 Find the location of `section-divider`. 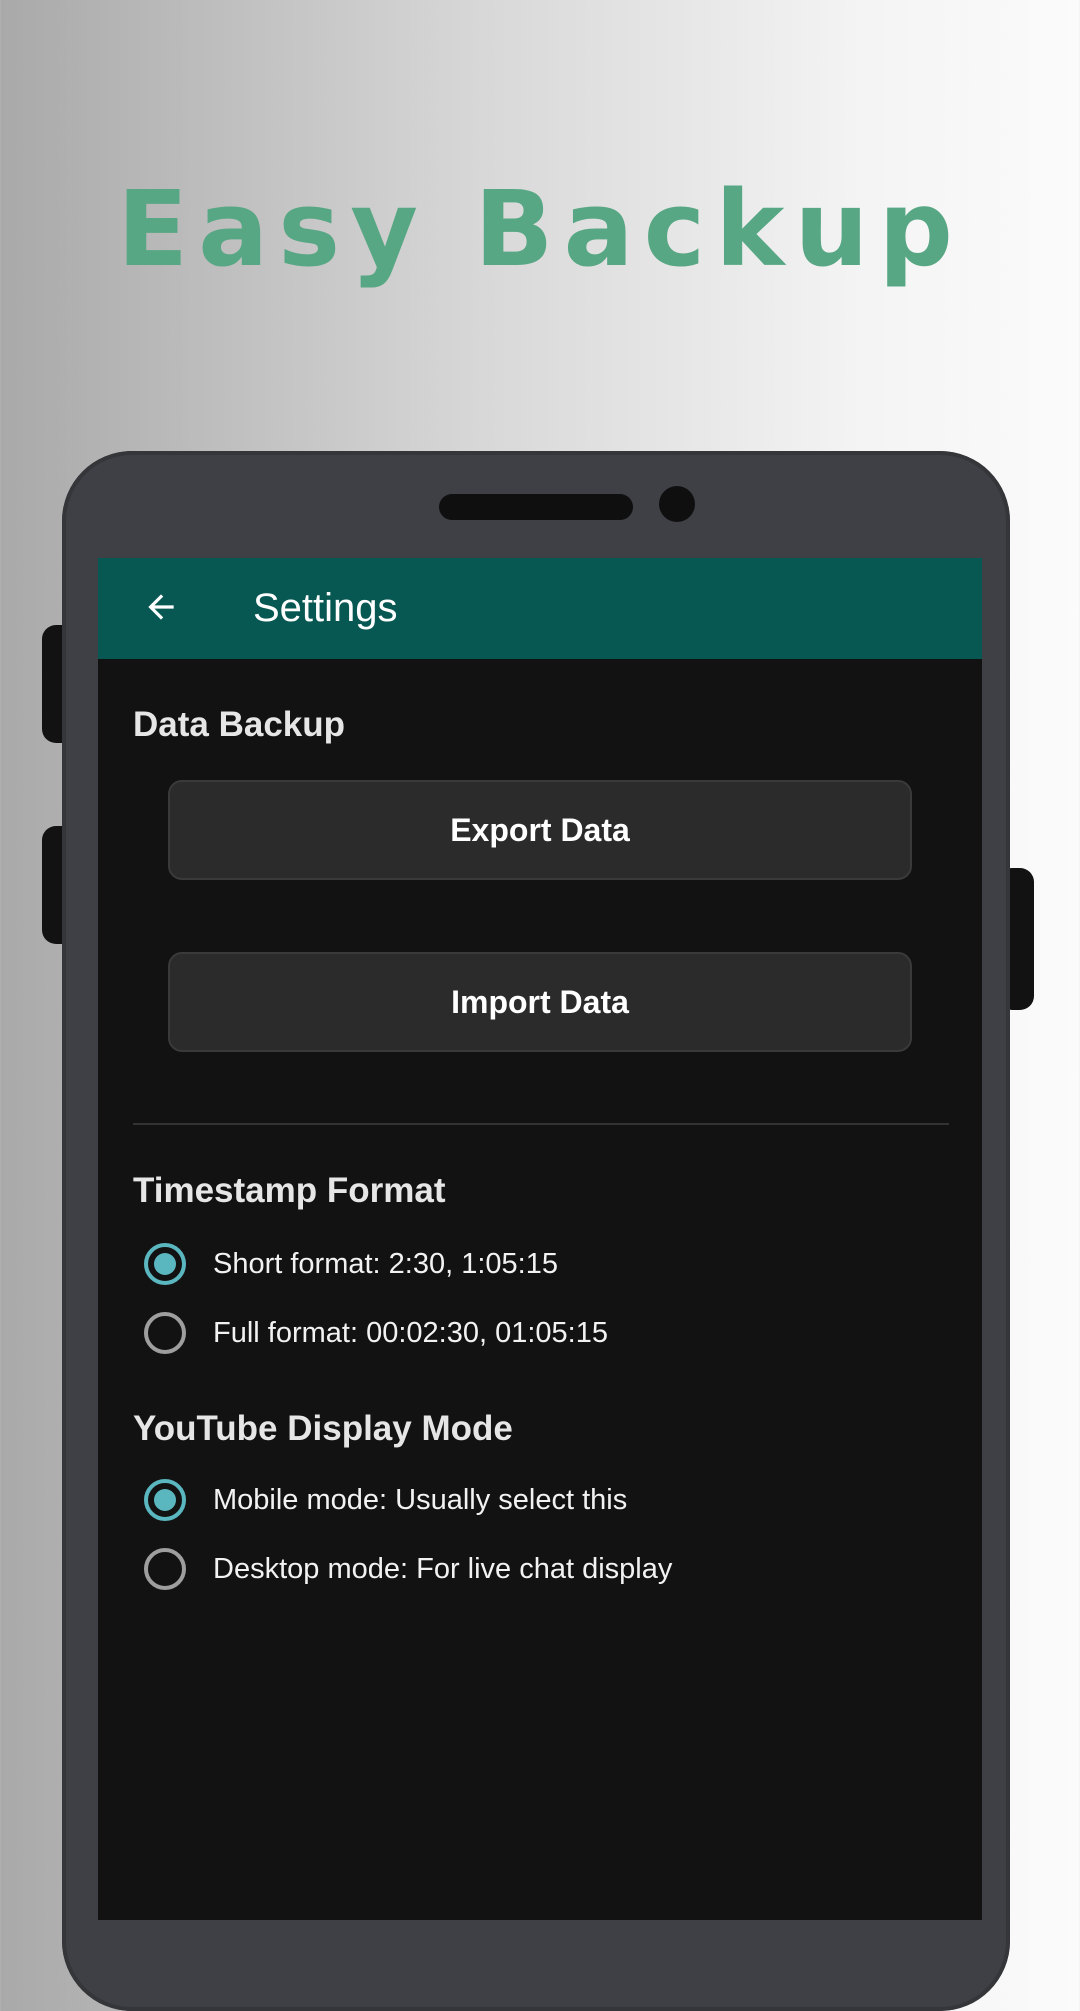

section-divider is located at coordinates (541, 1124).